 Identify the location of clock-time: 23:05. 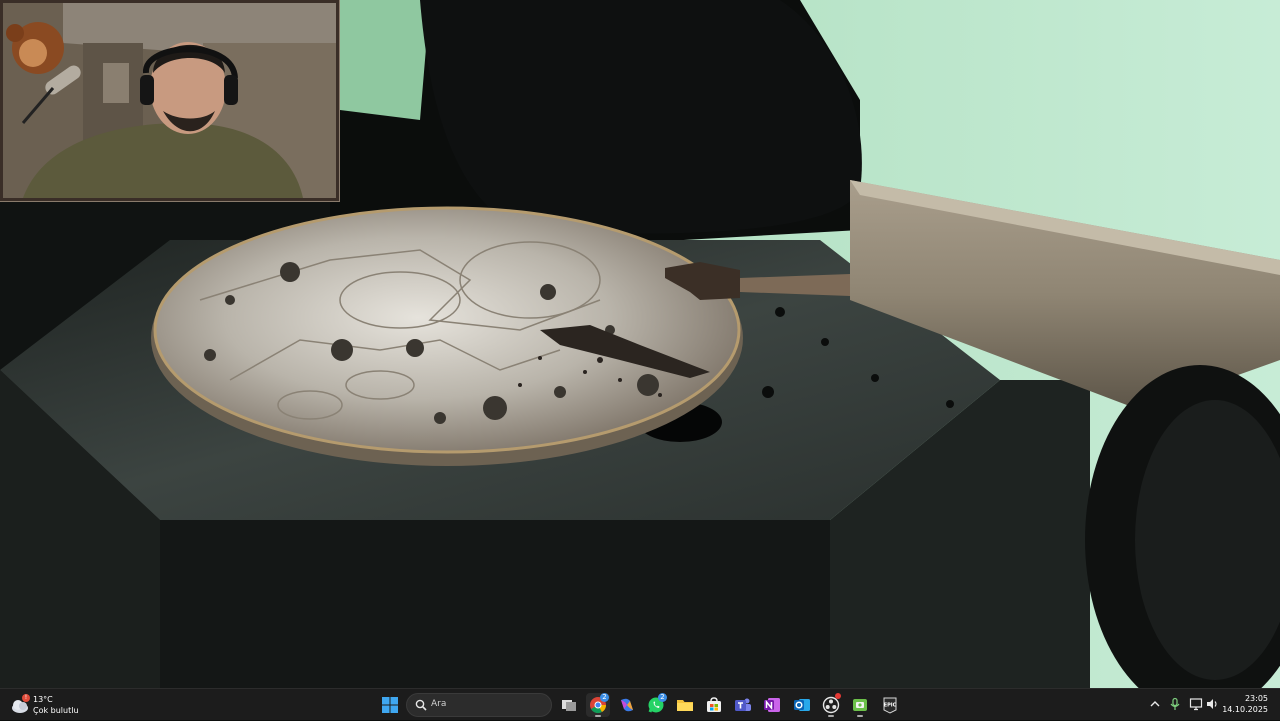
(1256, 698).